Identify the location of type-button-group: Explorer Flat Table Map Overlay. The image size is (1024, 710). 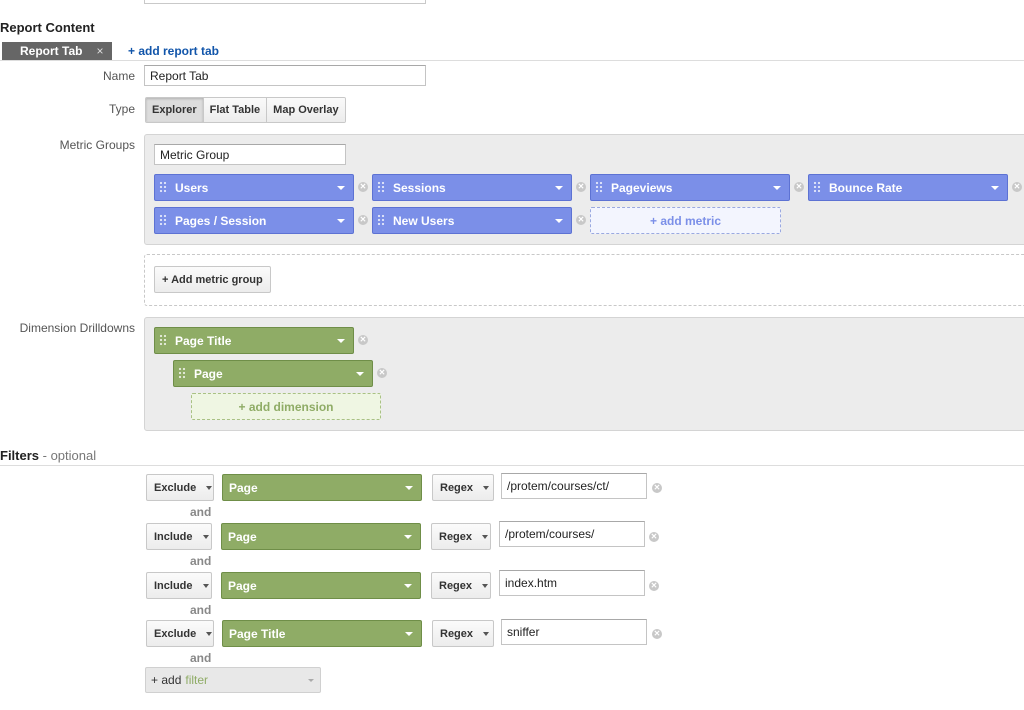
(245, 110).